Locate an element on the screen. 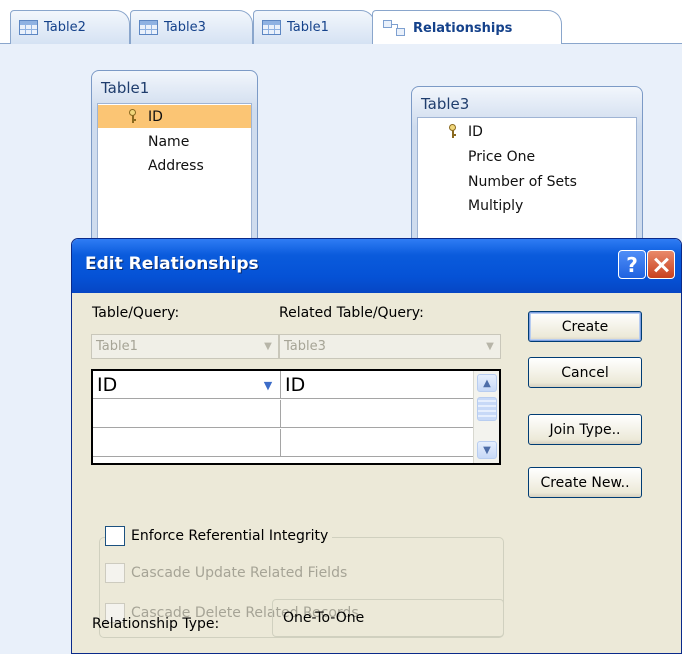 The height and width of the screenshot is (654, 682). field-mapping-grid: ID ▼ ID ▲ ▼ is located at coordinates (296, 417).